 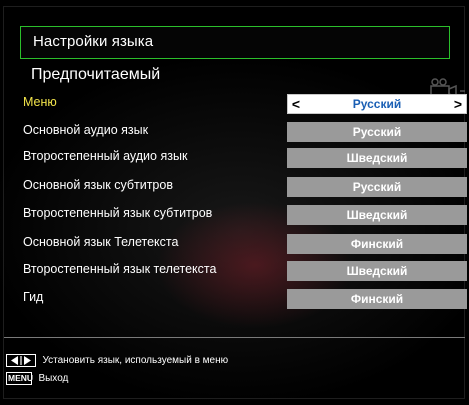 I want to click on menu-language-selector: < Русский >, so click(x=377, y=104).